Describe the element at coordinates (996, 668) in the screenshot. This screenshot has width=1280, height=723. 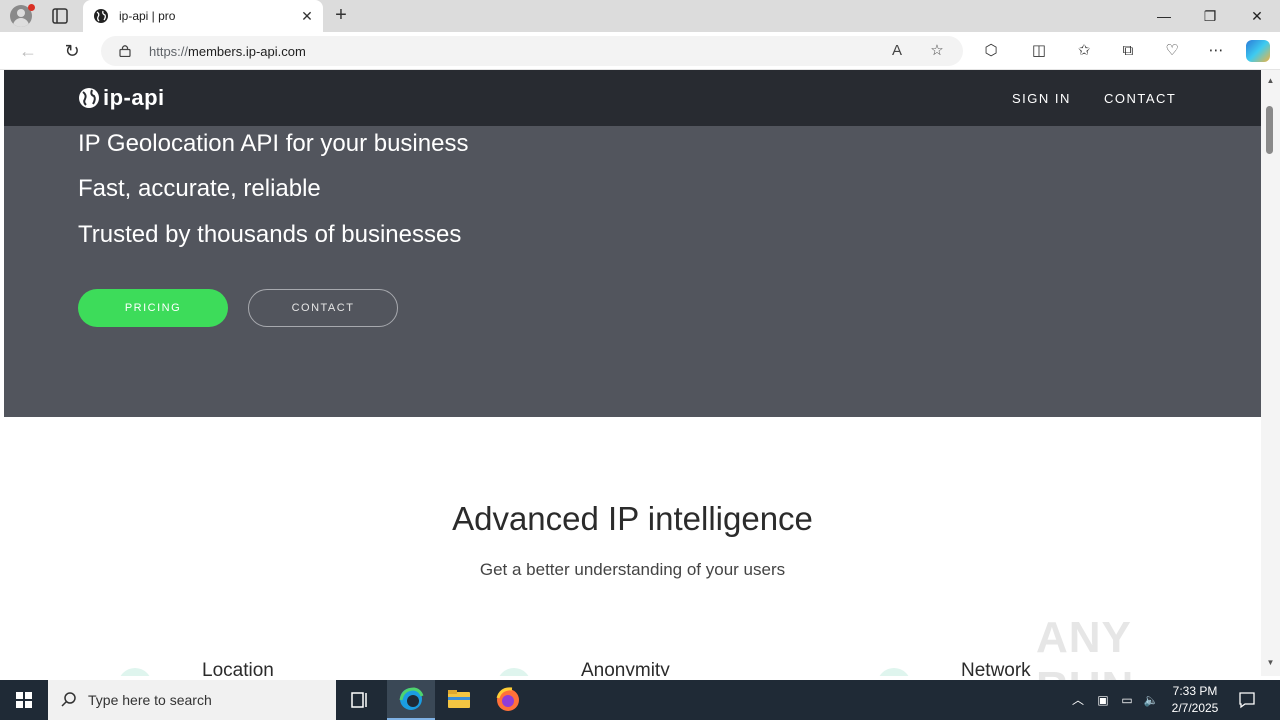
I see `feature-network: Network` at that location.